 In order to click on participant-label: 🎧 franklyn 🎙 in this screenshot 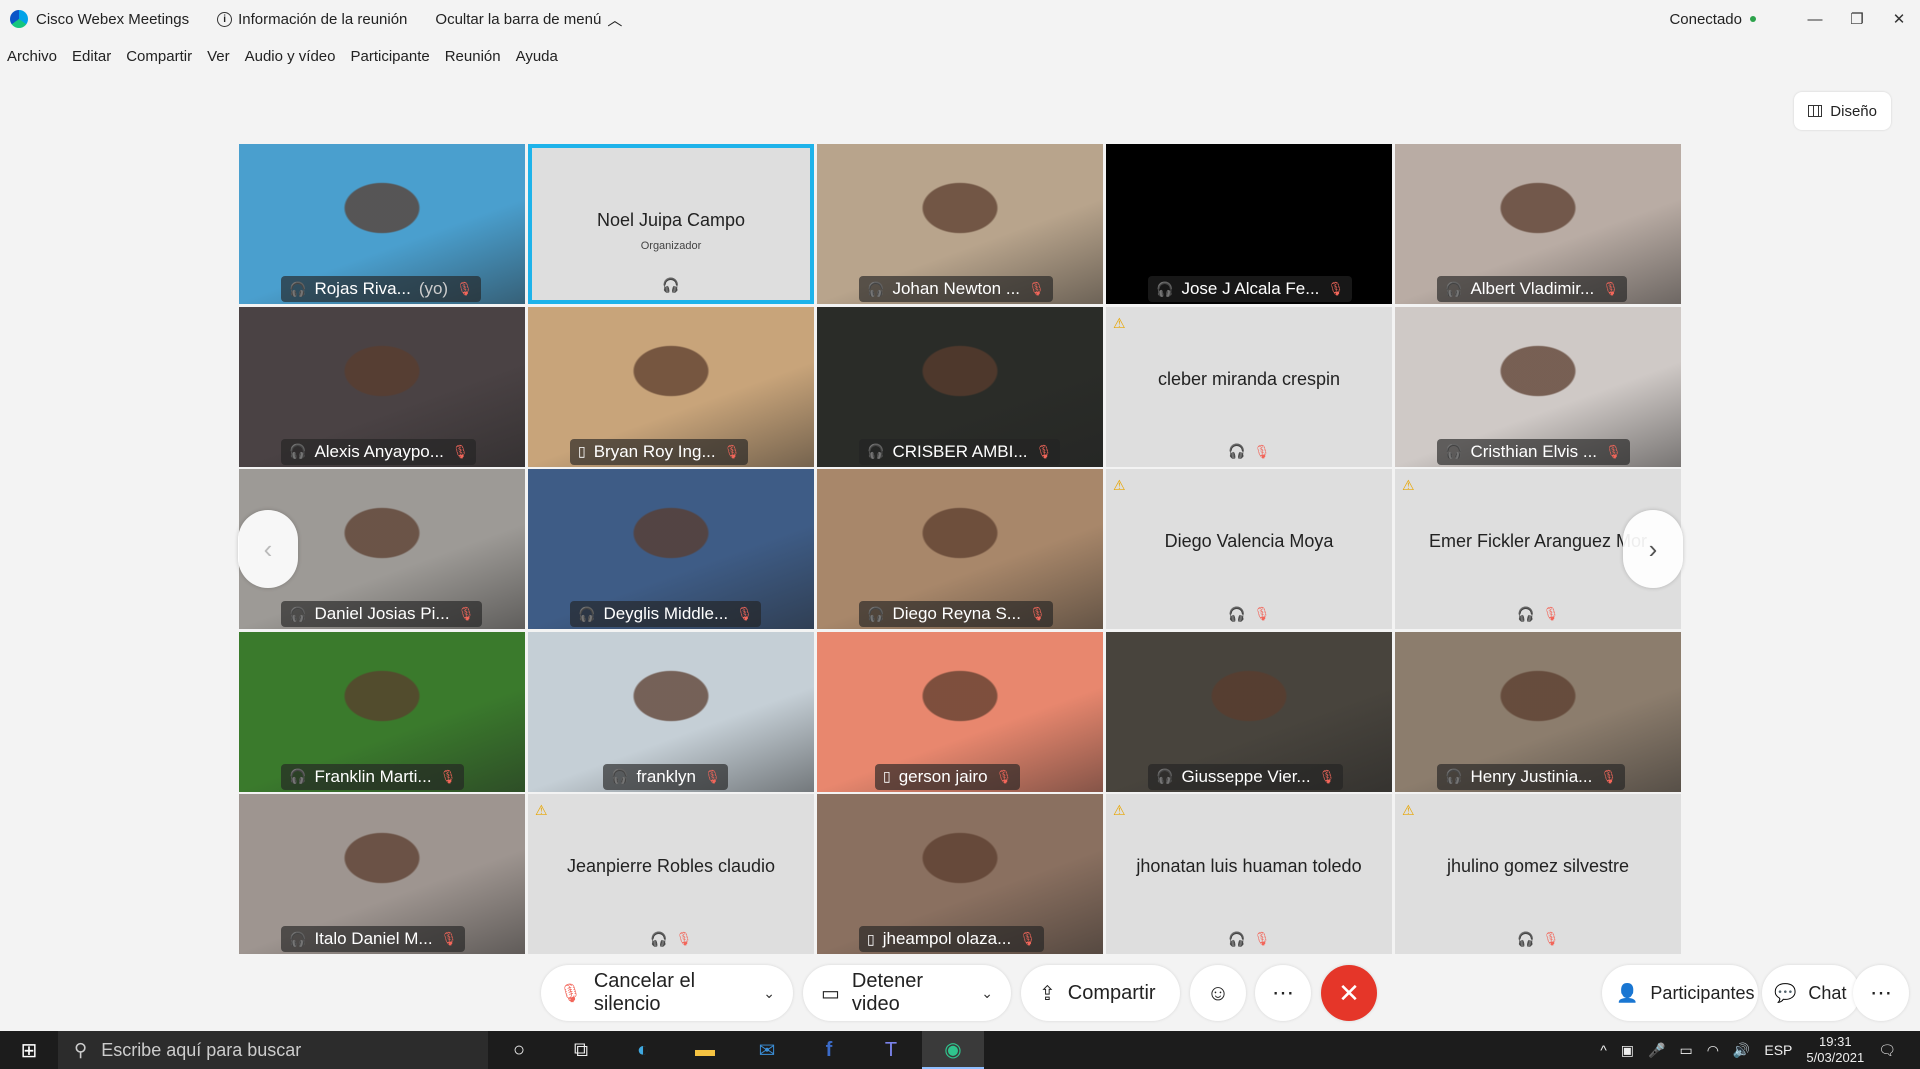, I will do `click(666, 776)`.